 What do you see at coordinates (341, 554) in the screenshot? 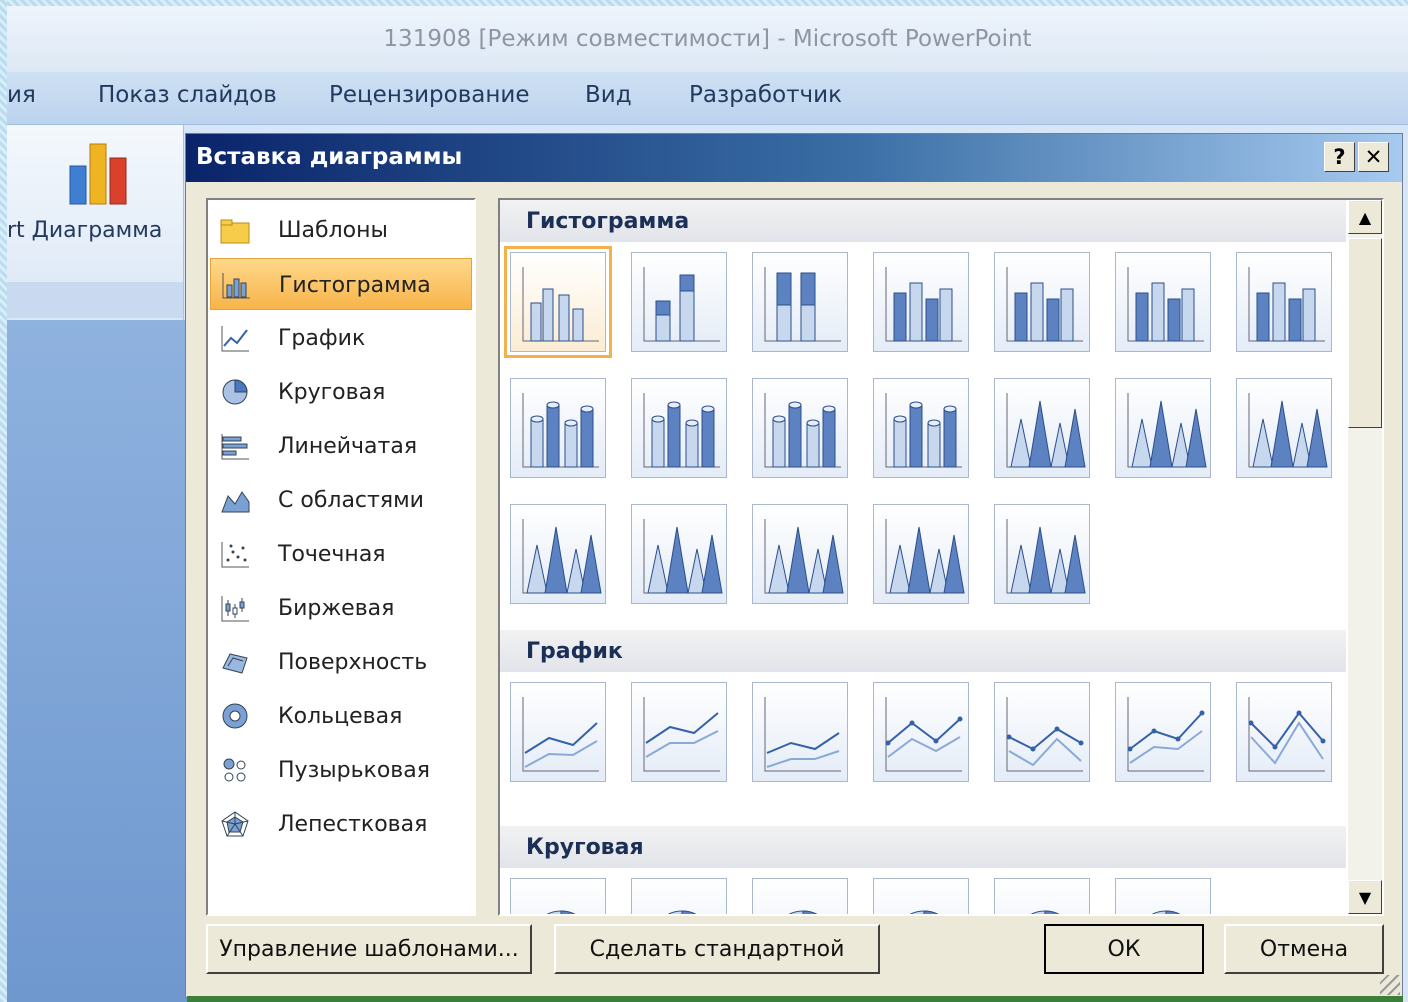
I see `chart-category-item: Точечная` at bounding box center [341, 554].